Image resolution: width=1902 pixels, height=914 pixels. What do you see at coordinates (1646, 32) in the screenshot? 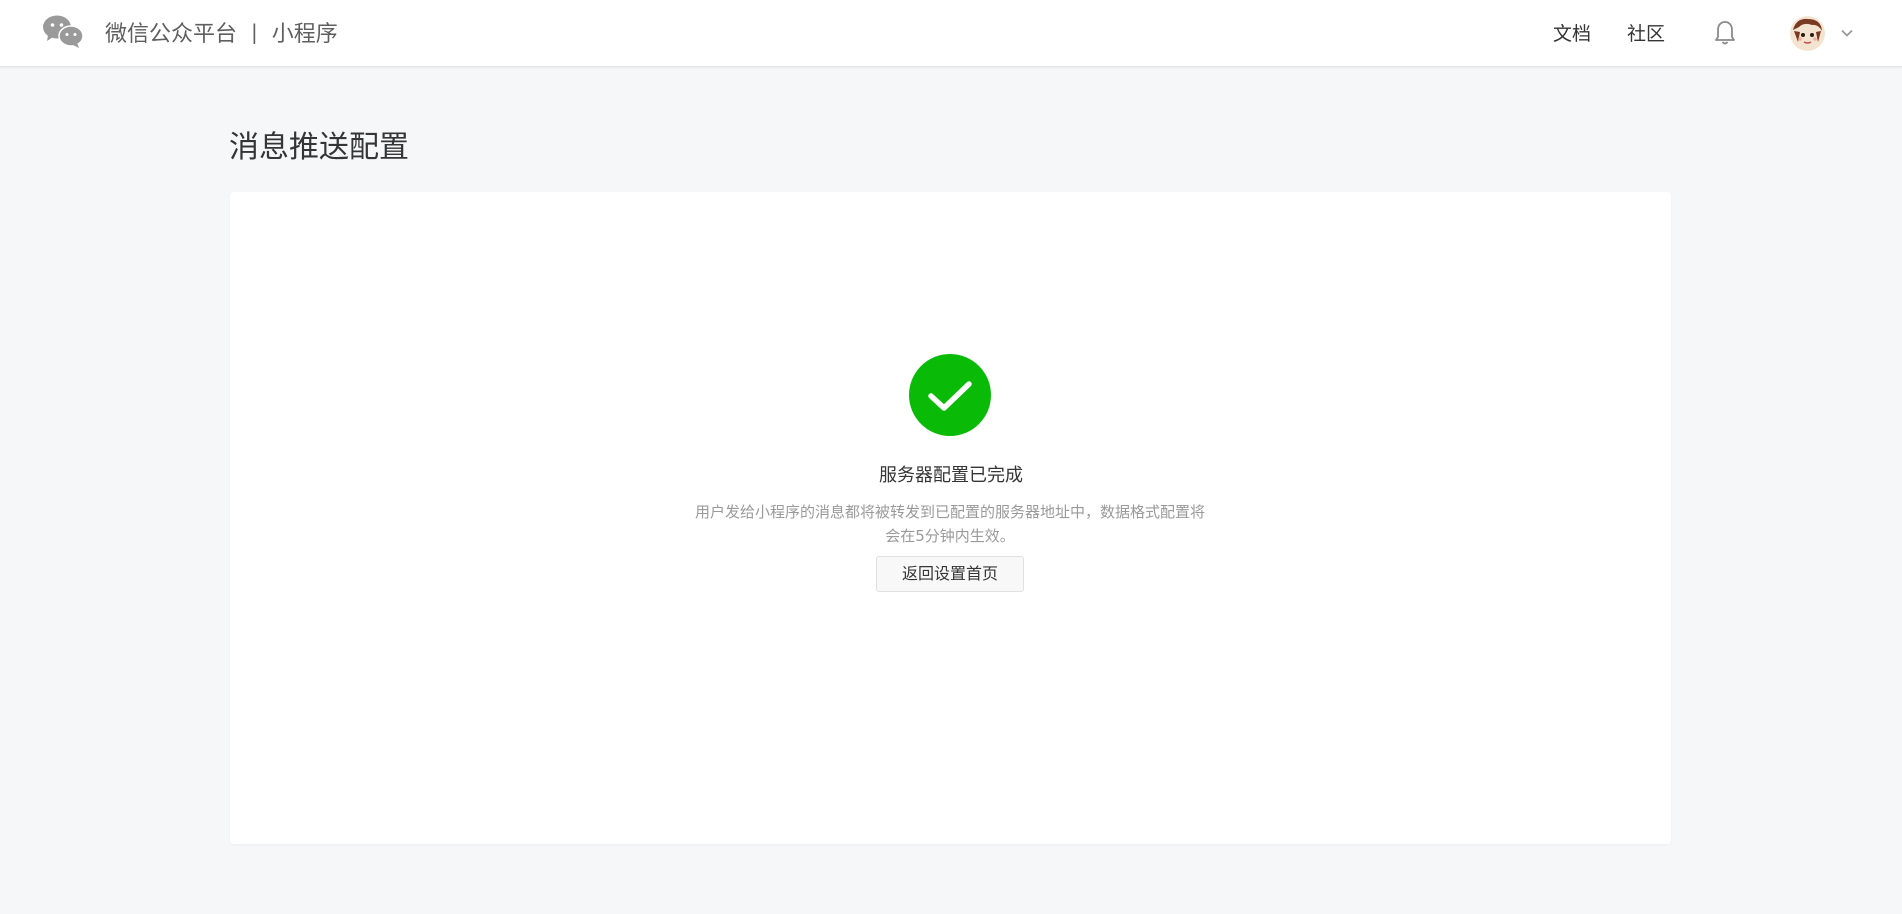
I see `nav-link-community: 社区` at bounding box center [1646, 32].